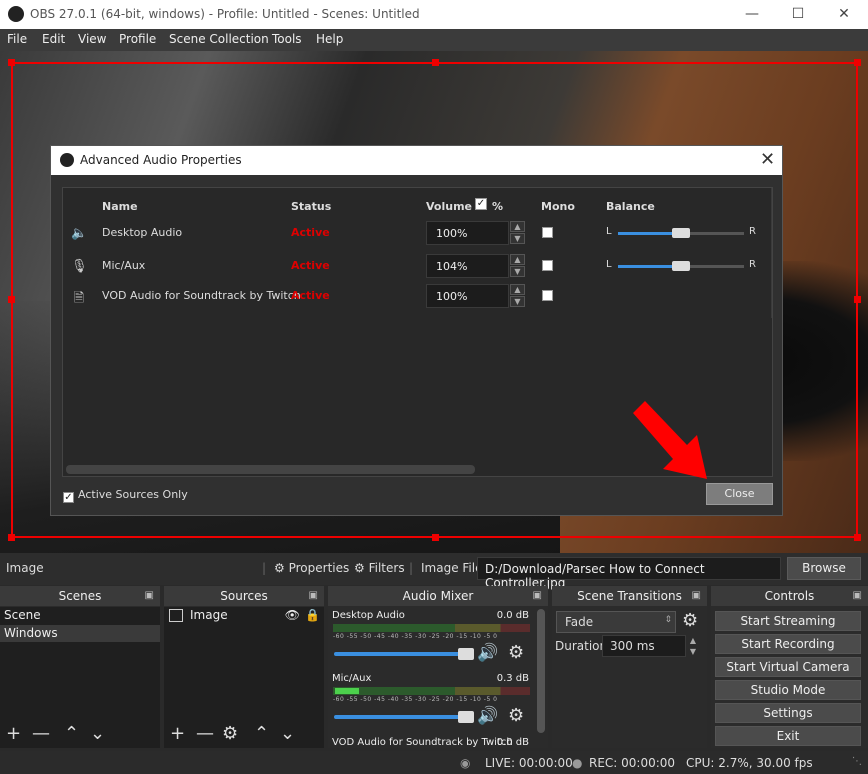 Image resolution: width=868 pixels, height=774 pixels. I want to click on active-sources-only-option: ✓ Active Sources Only, so click(125, 495).